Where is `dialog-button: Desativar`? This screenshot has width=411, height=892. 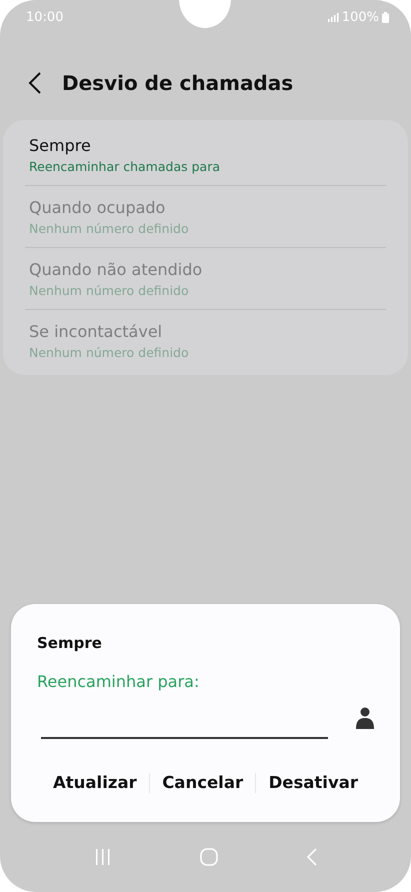 dialog-button: Desativar is located at coordinates (313, 782).